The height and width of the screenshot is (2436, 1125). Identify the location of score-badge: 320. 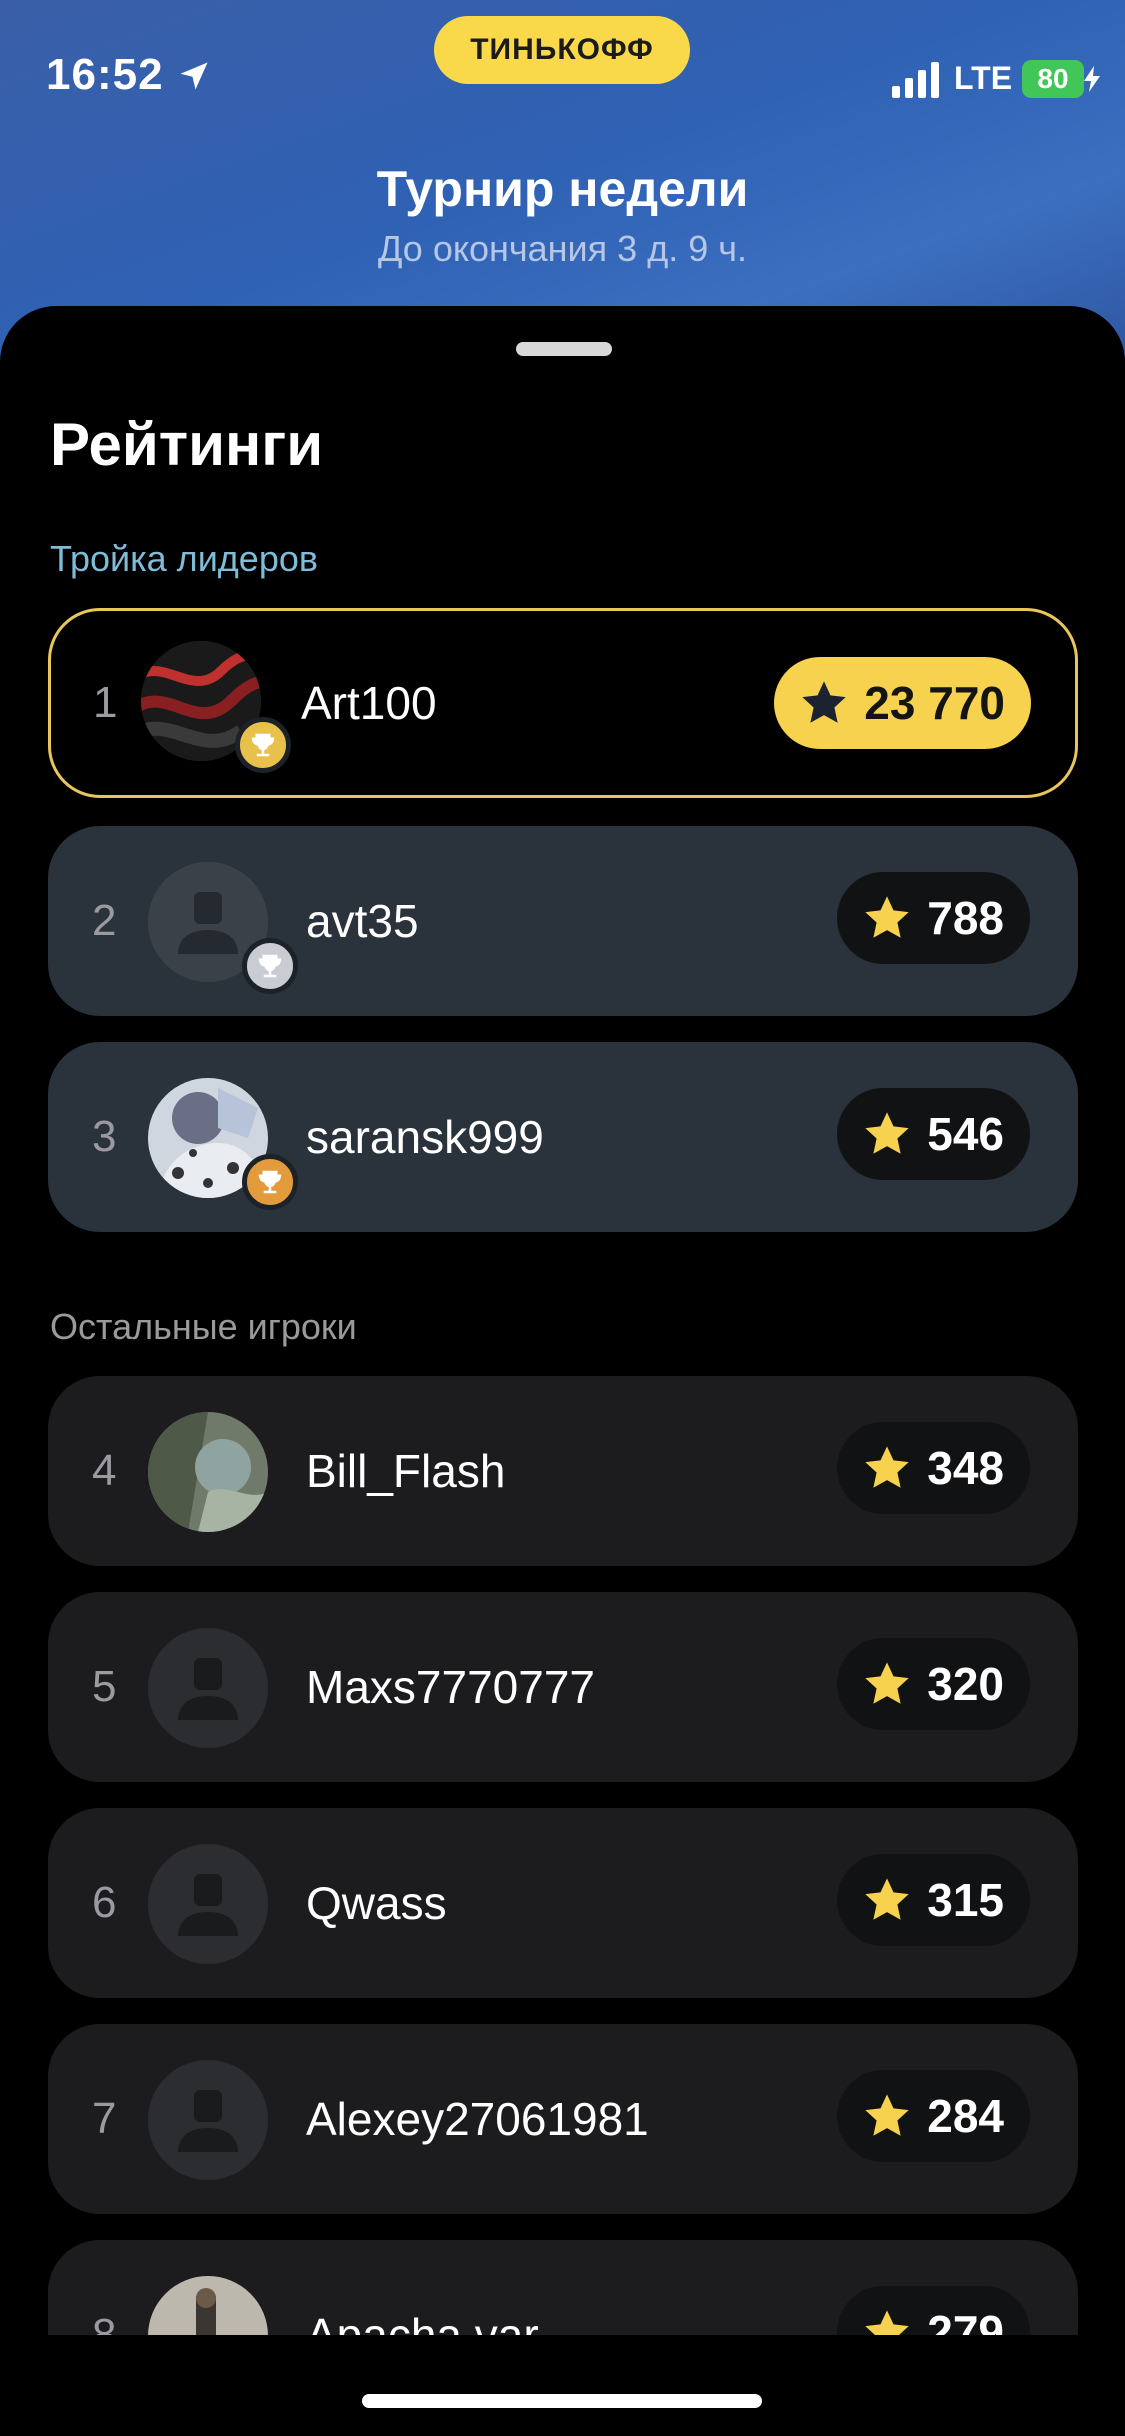
(933, 1684).